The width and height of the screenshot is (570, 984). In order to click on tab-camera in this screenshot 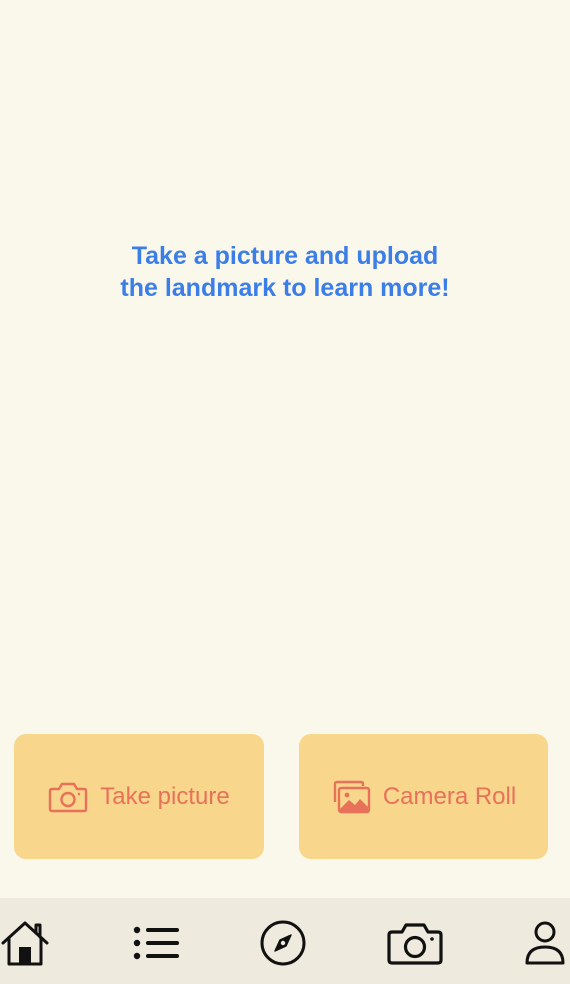, I will do `click(415, 945)`.